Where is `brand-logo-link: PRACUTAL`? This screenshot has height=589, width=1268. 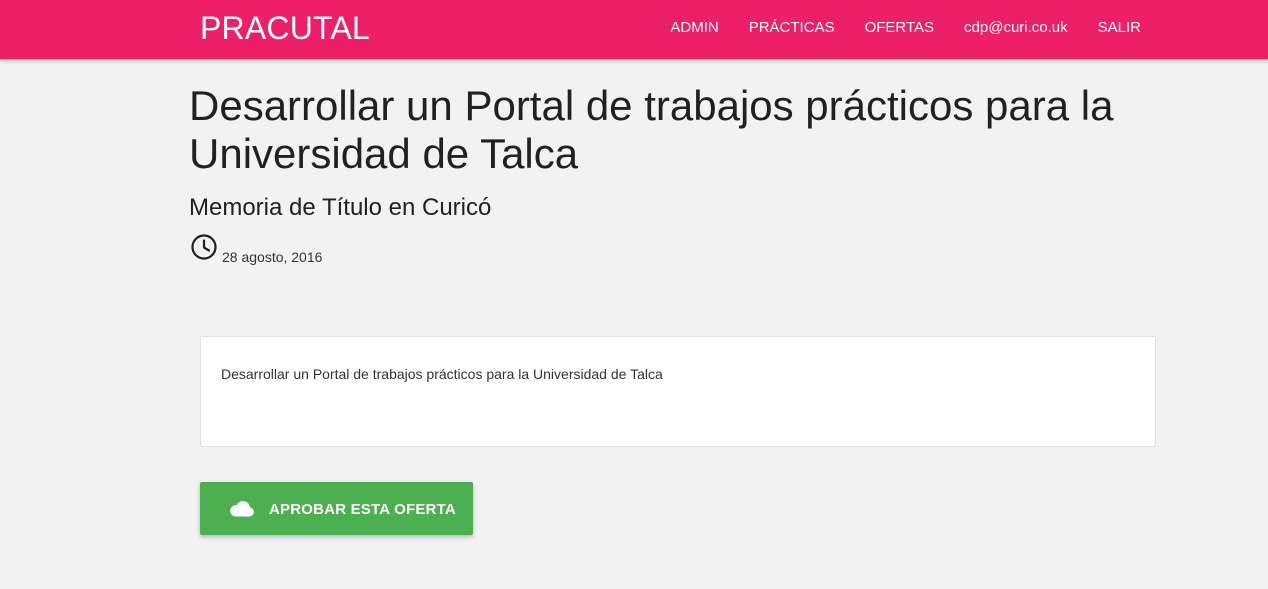
brand-logo-link: PRACUTAL is located at coordinates (285, 28).